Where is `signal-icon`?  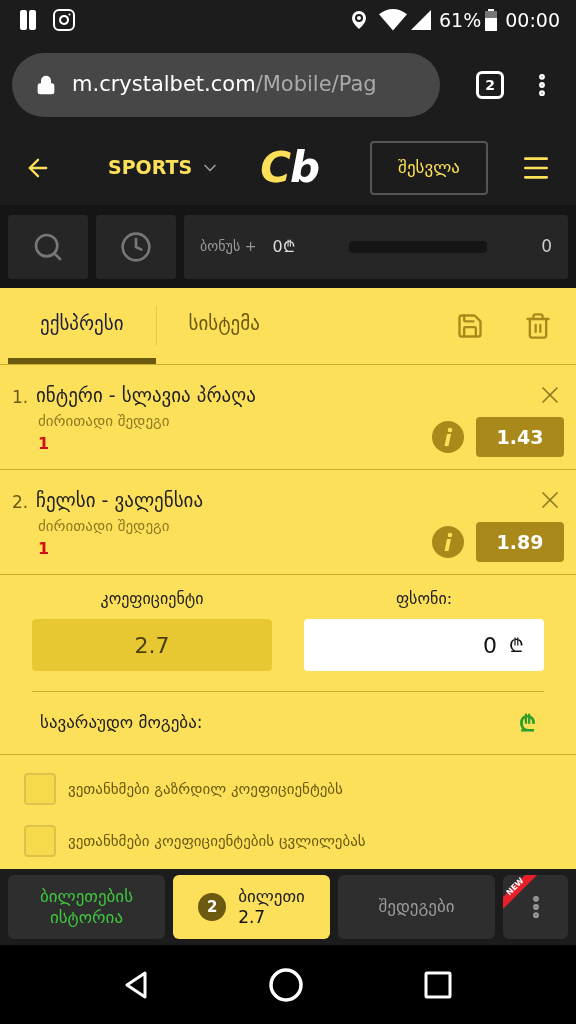 signal-icon is located at coordinates (421, 20).